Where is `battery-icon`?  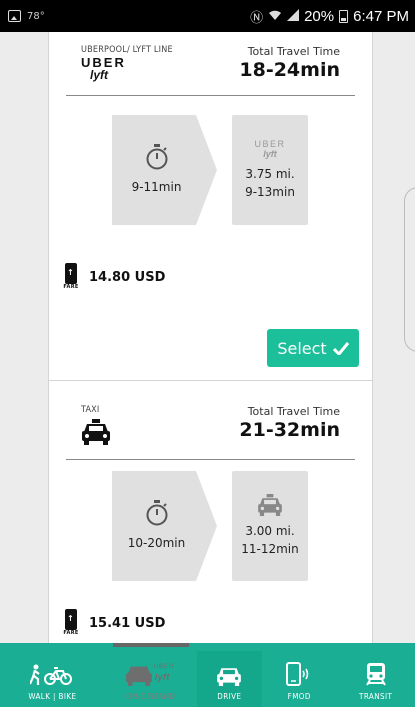
battery-icon is located at coordinates (344, 16).